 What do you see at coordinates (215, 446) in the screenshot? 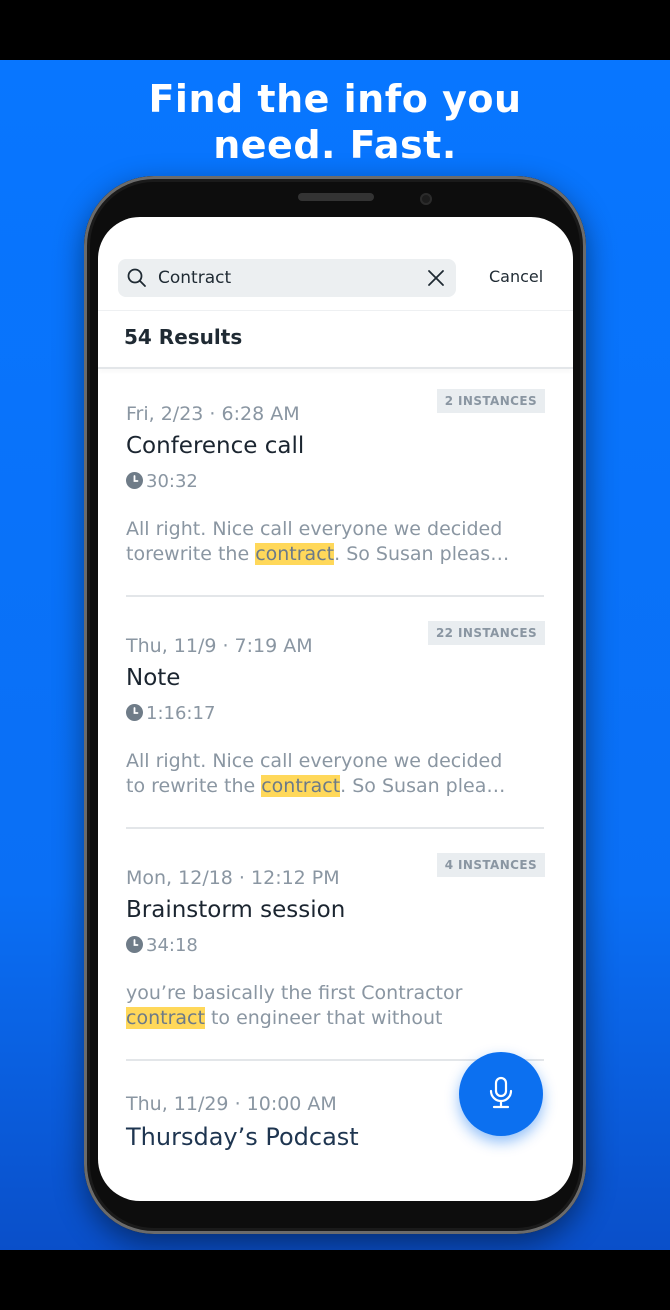
I see `result-title: Conference call` at bounding box center [215, 446].